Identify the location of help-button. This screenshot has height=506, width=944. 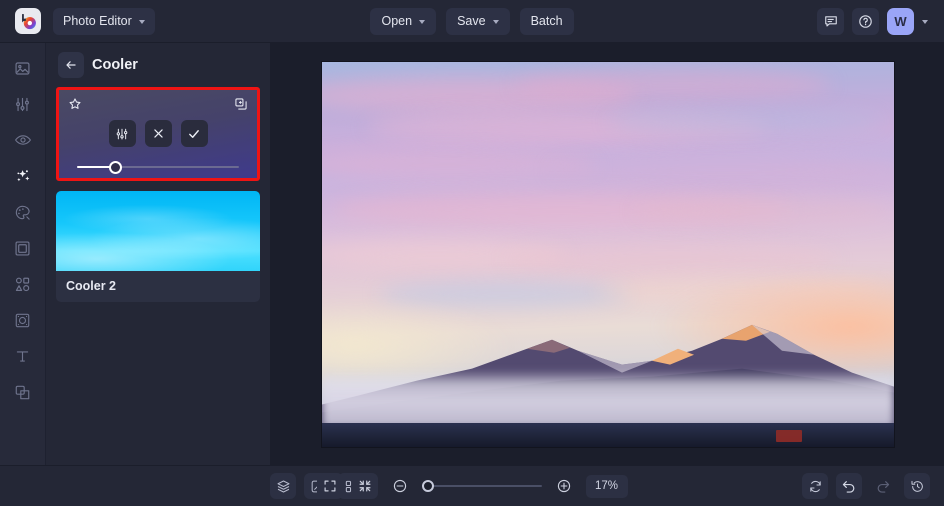
(865, 21).